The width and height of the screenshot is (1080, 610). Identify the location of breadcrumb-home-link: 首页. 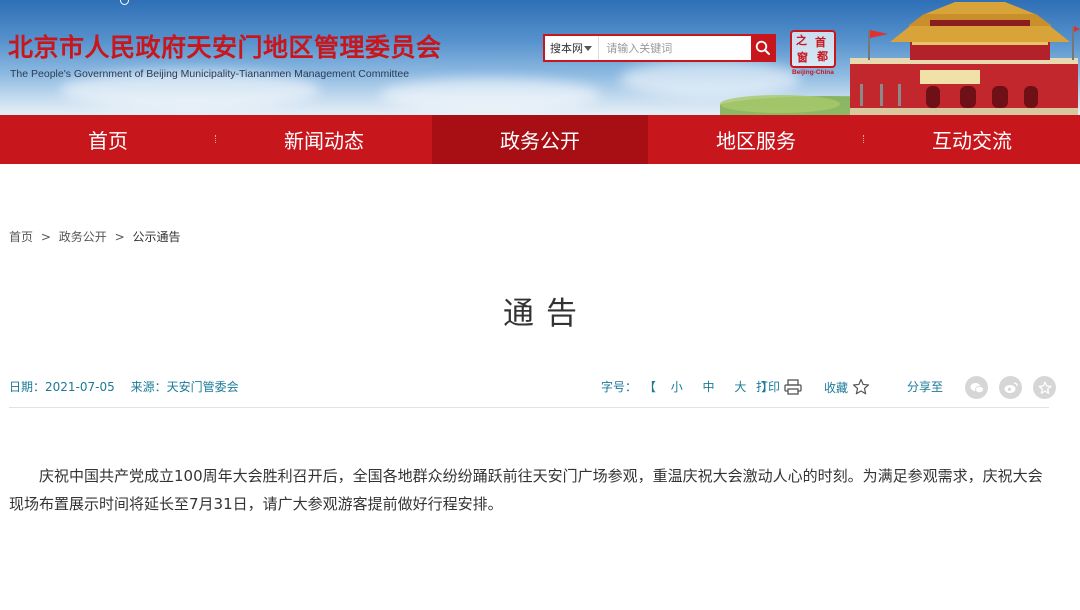
(21, 237).